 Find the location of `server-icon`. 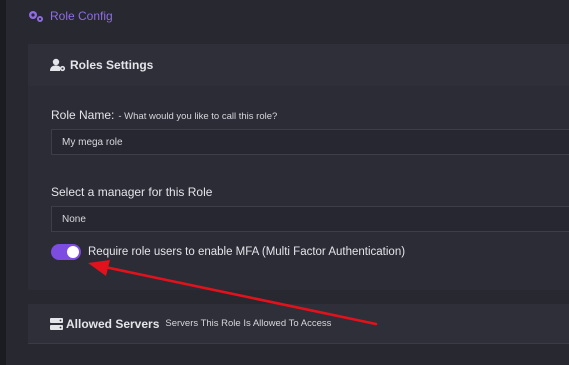

server-icon is located at coordinates (56, 323).